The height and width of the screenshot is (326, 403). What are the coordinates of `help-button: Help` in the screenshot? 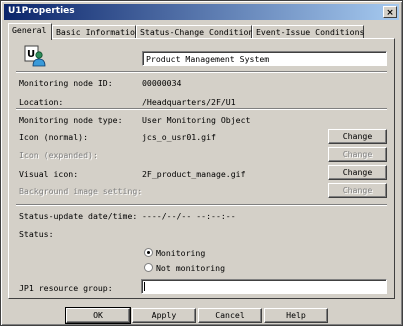 It's located at (296, 315).